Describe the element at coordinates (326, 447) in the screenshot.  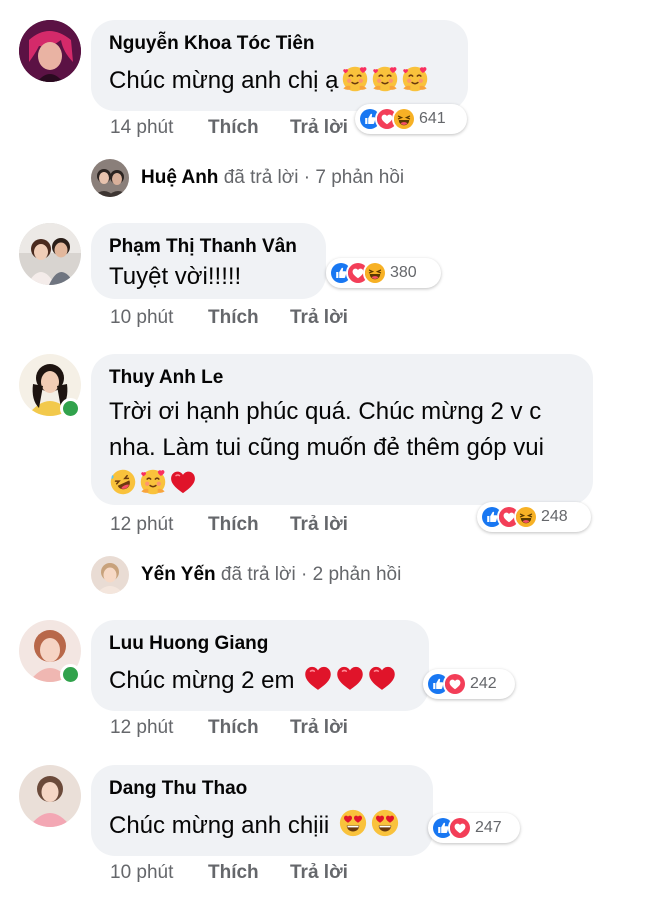
I see `comment-text-line: nha. Làm tui cũng muốn đẻ thêm góp vui` at that location.